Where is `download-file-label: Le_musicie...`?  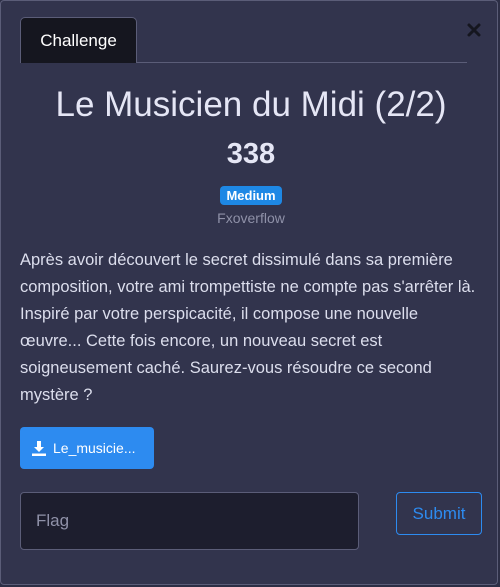 download-file-label: Le_musicie... is located at coordinates (94, 448).